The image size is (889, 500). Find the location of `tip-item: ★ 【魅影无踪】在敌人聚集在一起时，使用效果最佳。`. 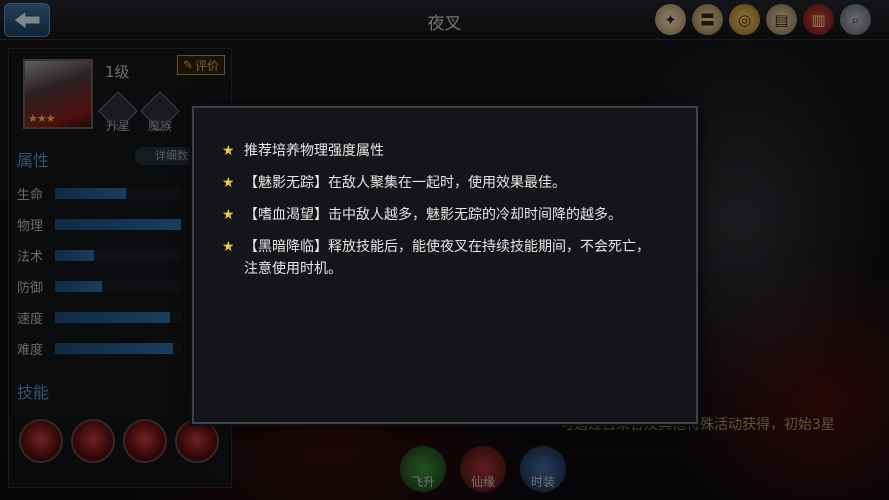

tip-item: ★ 【魅影无踪】在敌人聚集在一起时，使用效果最佳。 is located at coordinates (442, 183).